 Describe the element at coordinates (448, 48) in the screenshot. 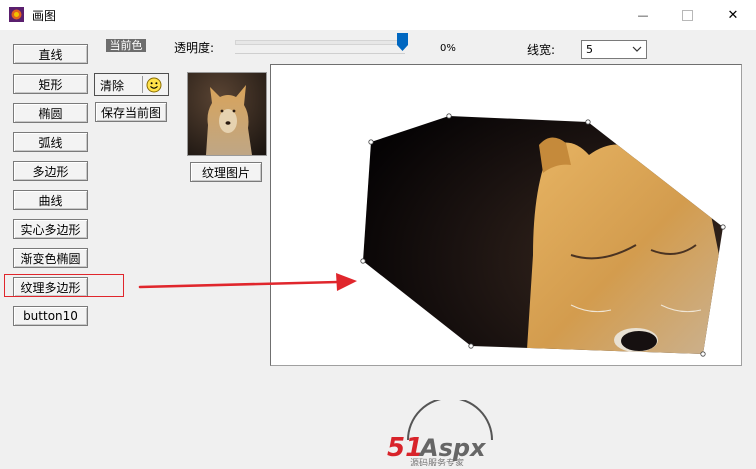

I see `opacity-value: 0%` at that location.